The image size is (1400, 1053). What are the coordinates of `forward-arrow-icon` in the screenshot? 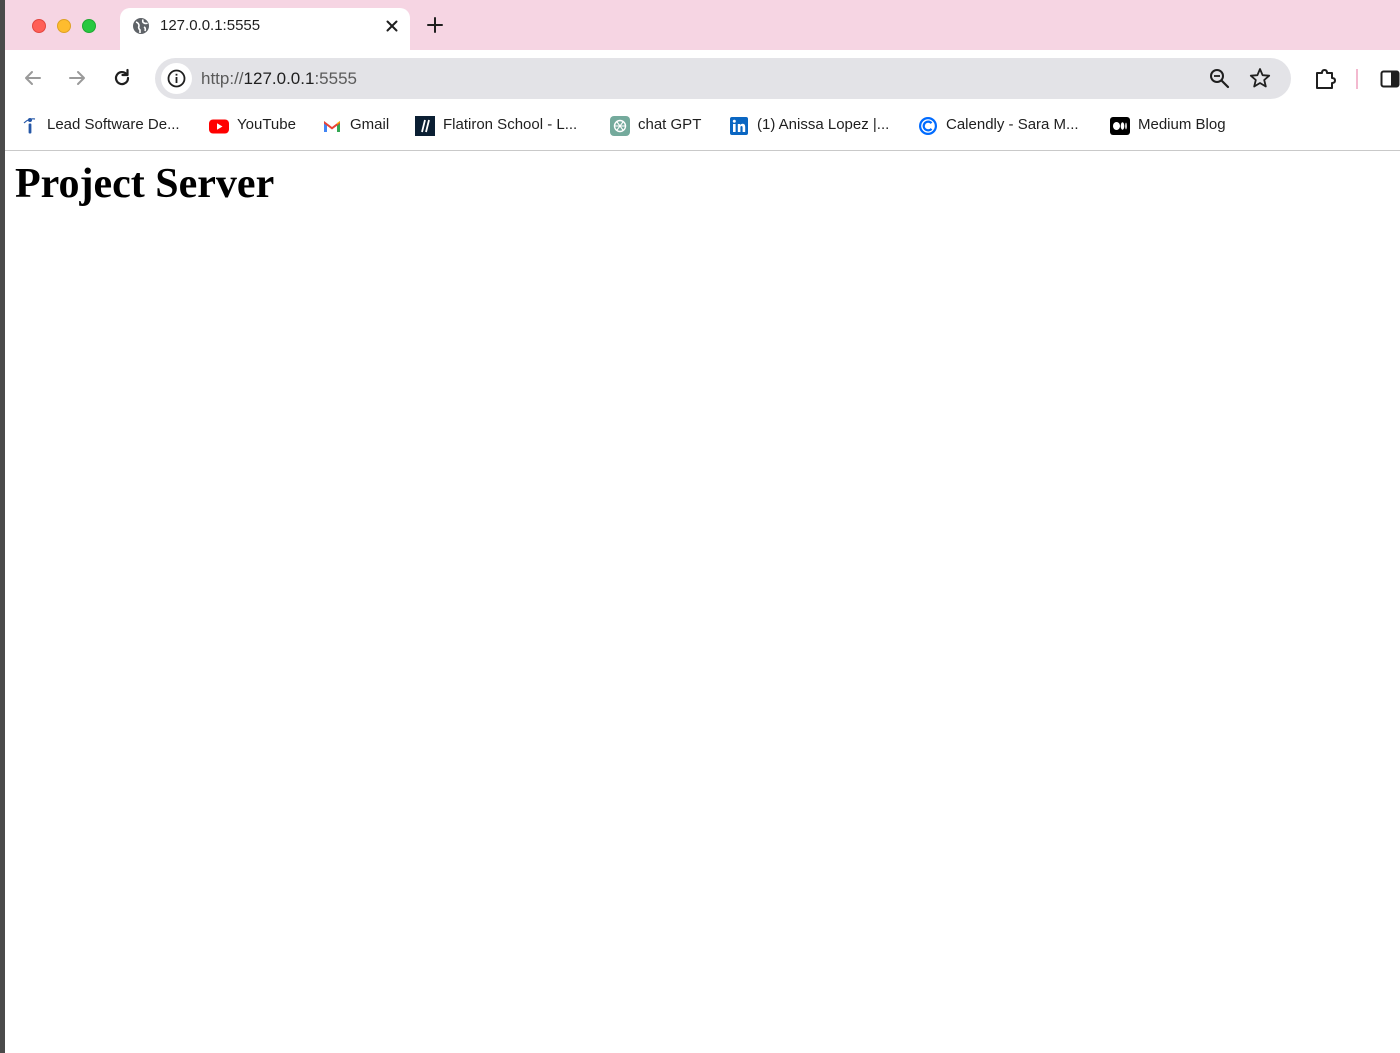 It's located at (77, 78).